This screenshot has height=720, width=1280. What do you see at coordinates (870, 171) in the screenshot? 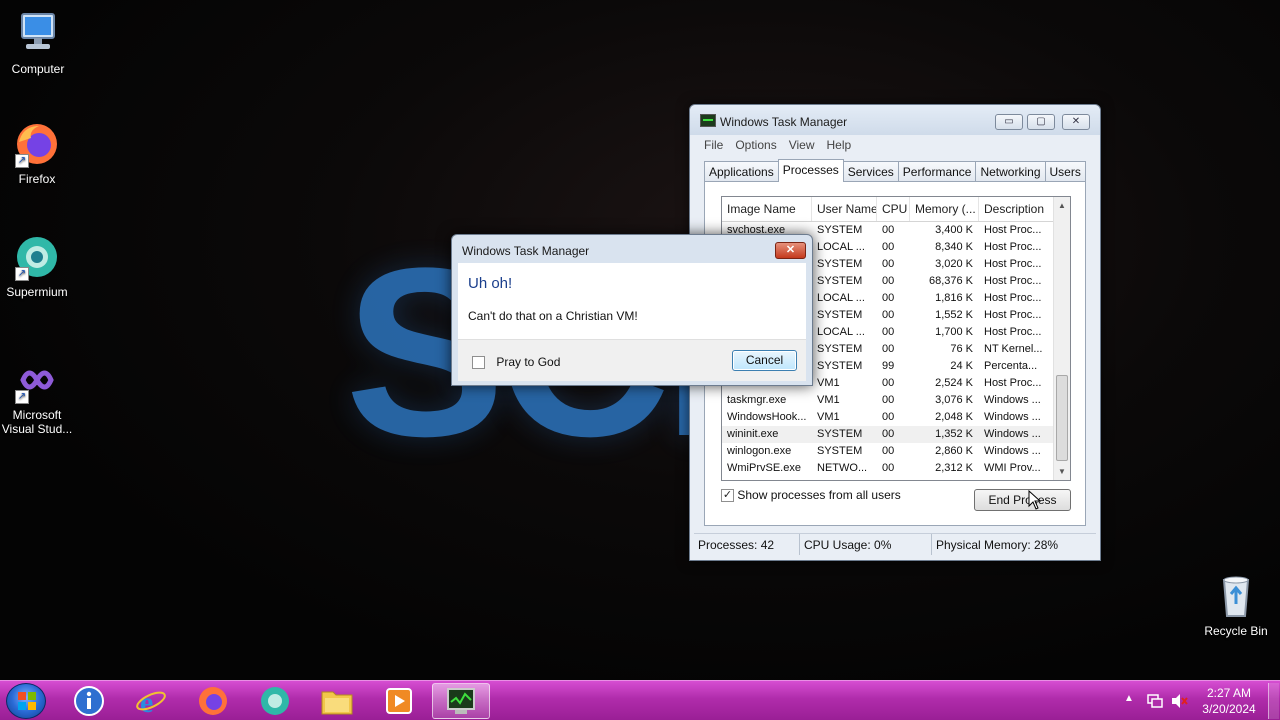
I see `tab-services: Services` at bounding box center [870, 171].